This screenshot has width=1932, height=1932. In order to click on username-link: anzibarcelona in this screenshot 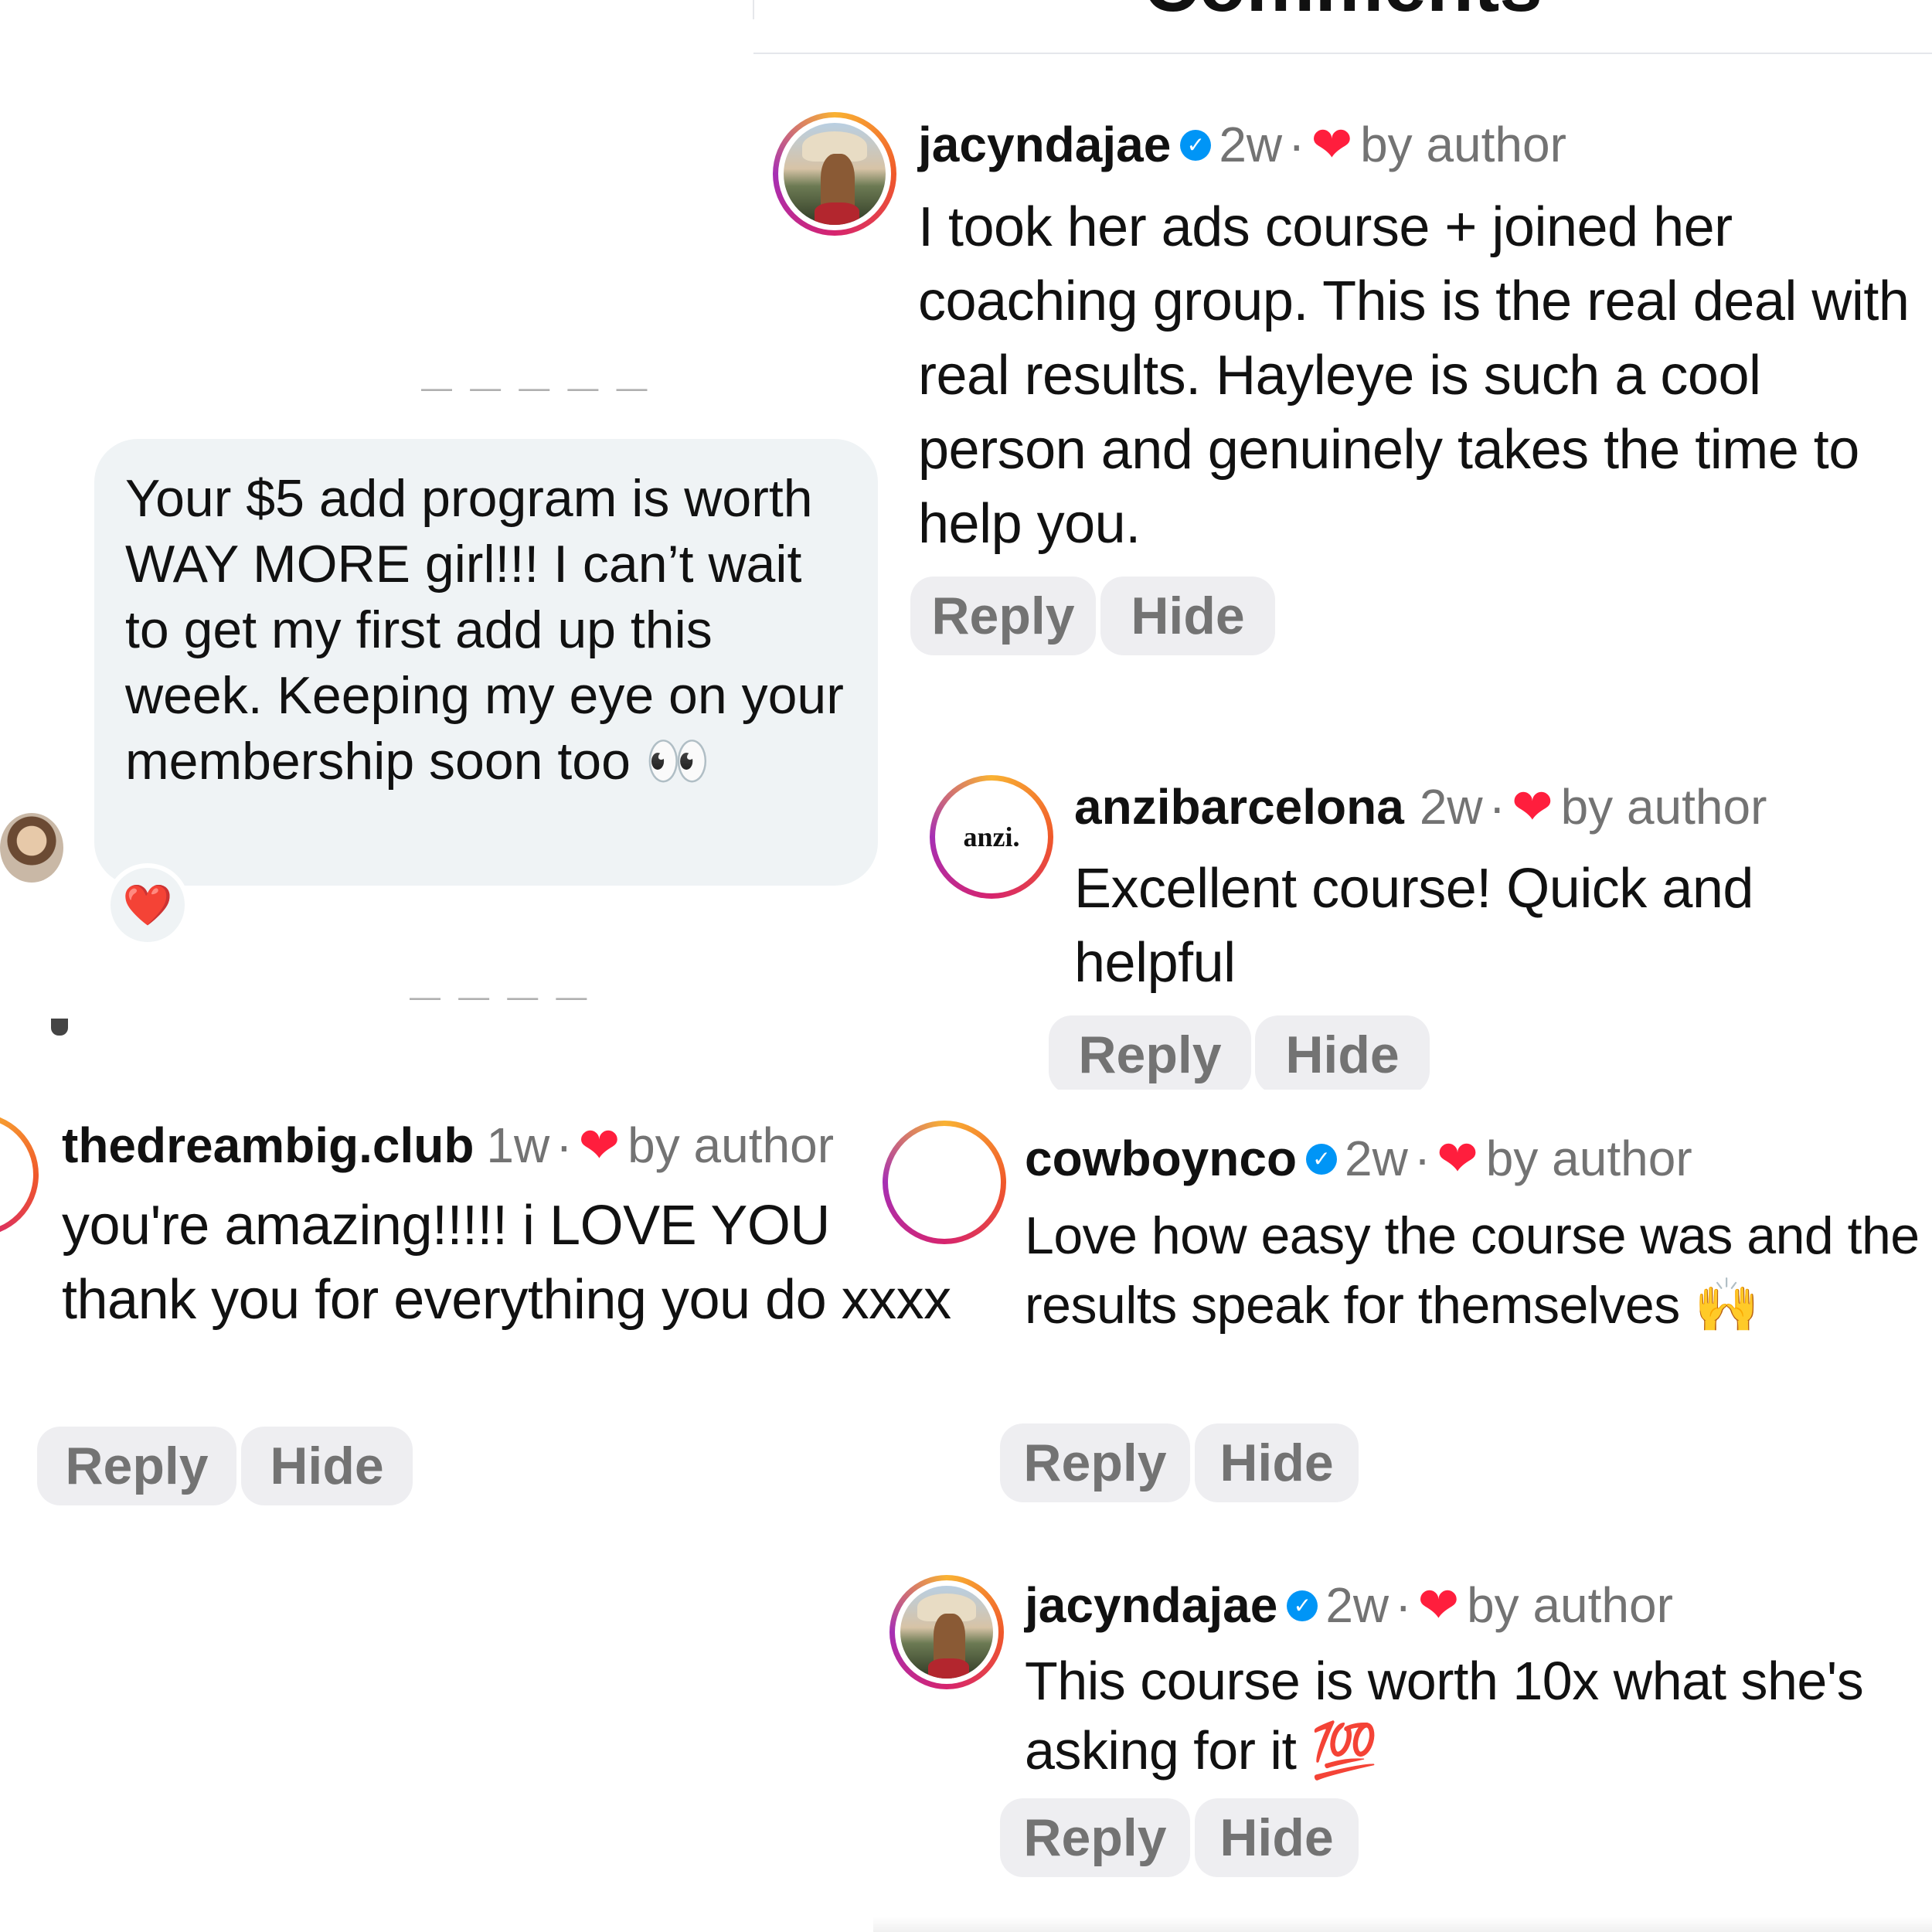, I will do `click(1239, 807)`.